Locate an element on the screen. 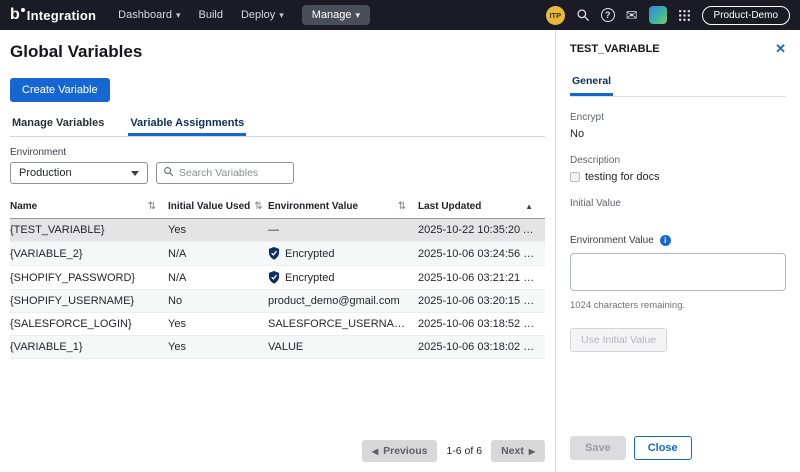 The image size is (800, 472). description-label: Description is located at coordinates (595, 160).